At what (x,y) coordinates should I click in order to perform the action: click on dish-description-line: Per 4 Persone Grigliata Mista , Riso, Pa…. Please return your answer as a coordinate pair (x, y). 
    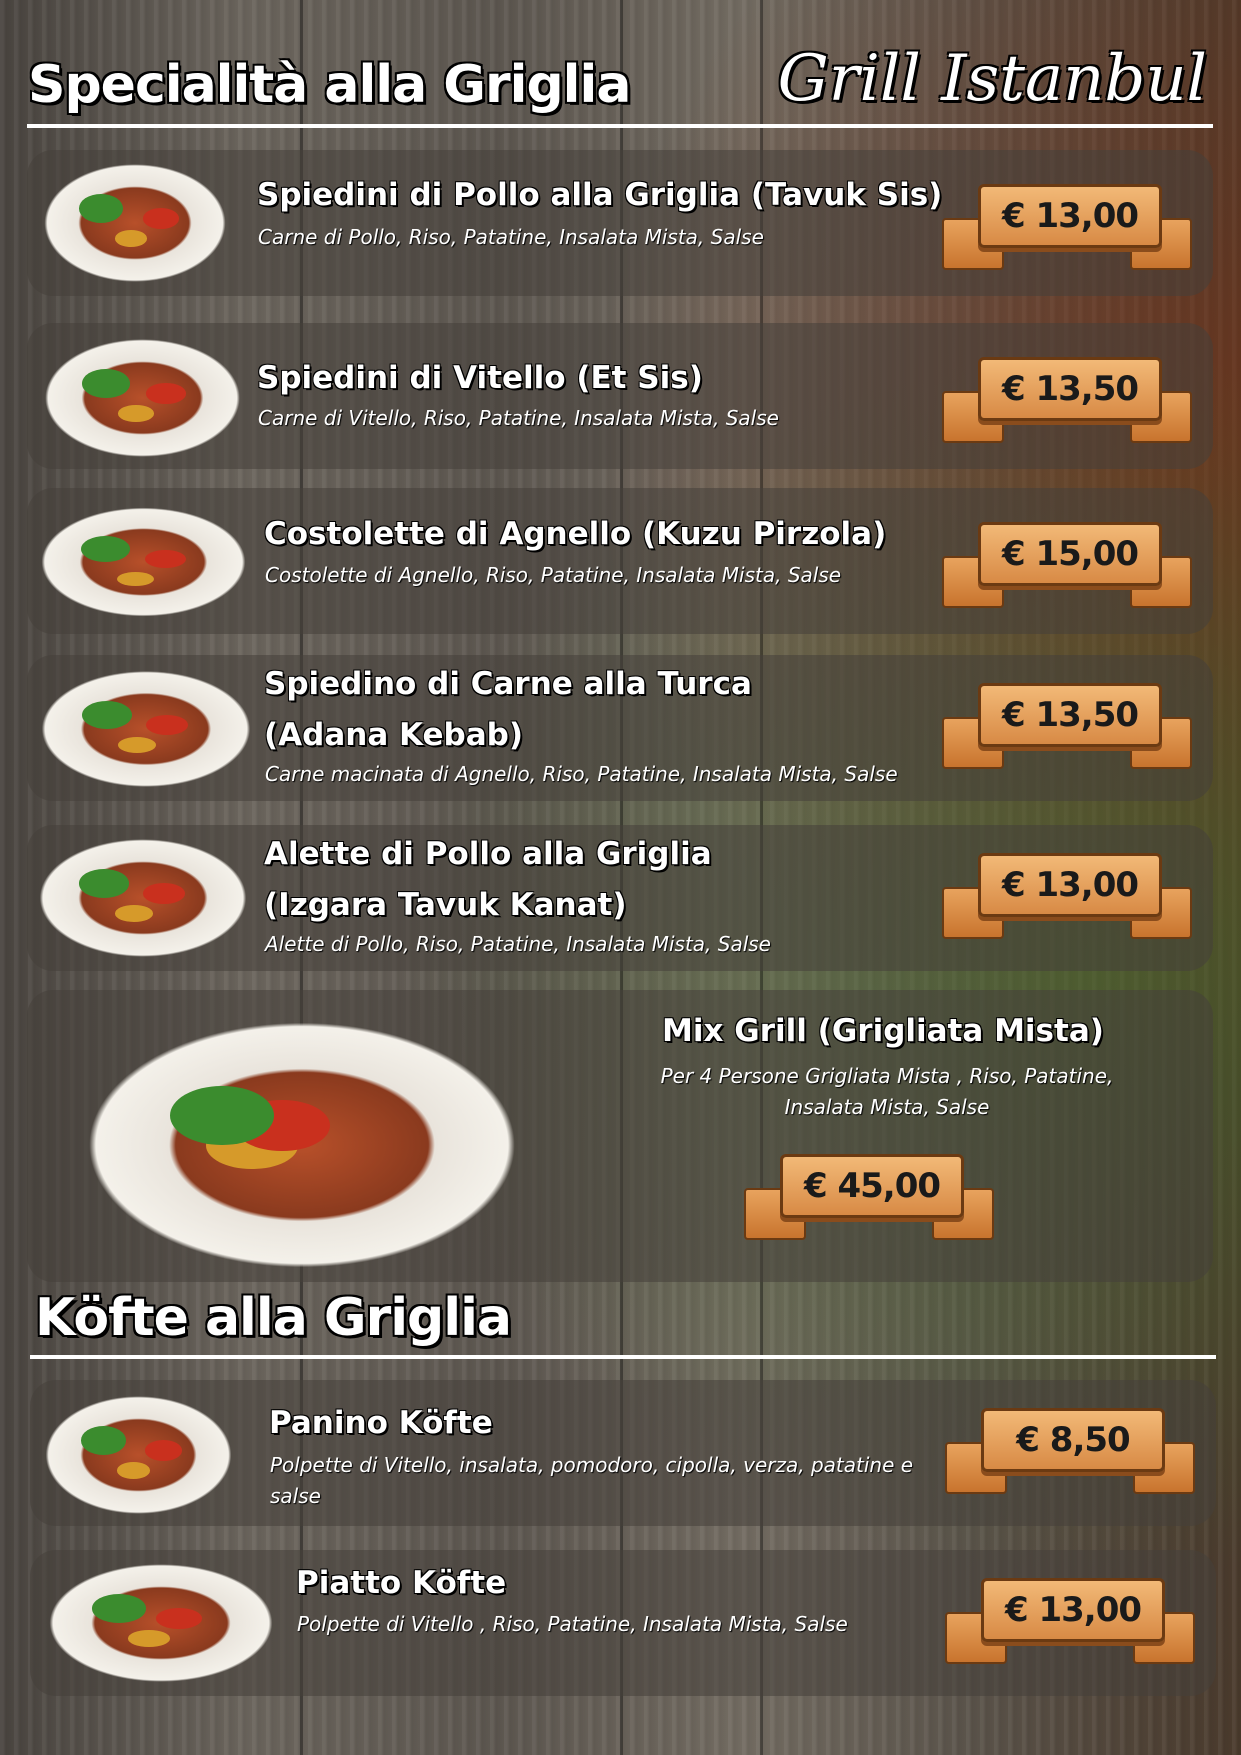
    Looking at the image, I should click on (887, 1076).